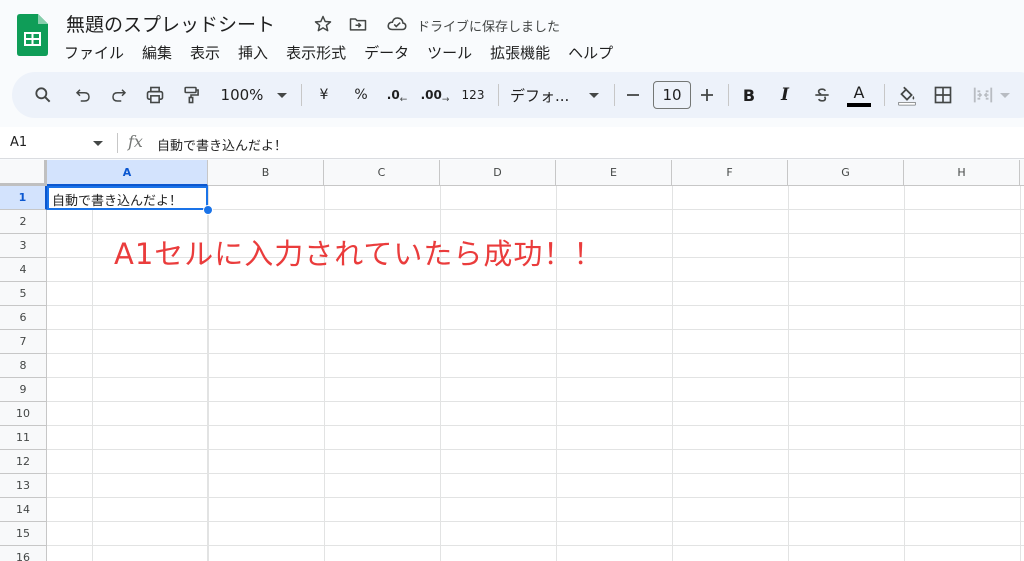  What do you see at coordinates (135, 141) in the screenshot?
I see `fx-icon: fx` at bounding box center [135, 141].